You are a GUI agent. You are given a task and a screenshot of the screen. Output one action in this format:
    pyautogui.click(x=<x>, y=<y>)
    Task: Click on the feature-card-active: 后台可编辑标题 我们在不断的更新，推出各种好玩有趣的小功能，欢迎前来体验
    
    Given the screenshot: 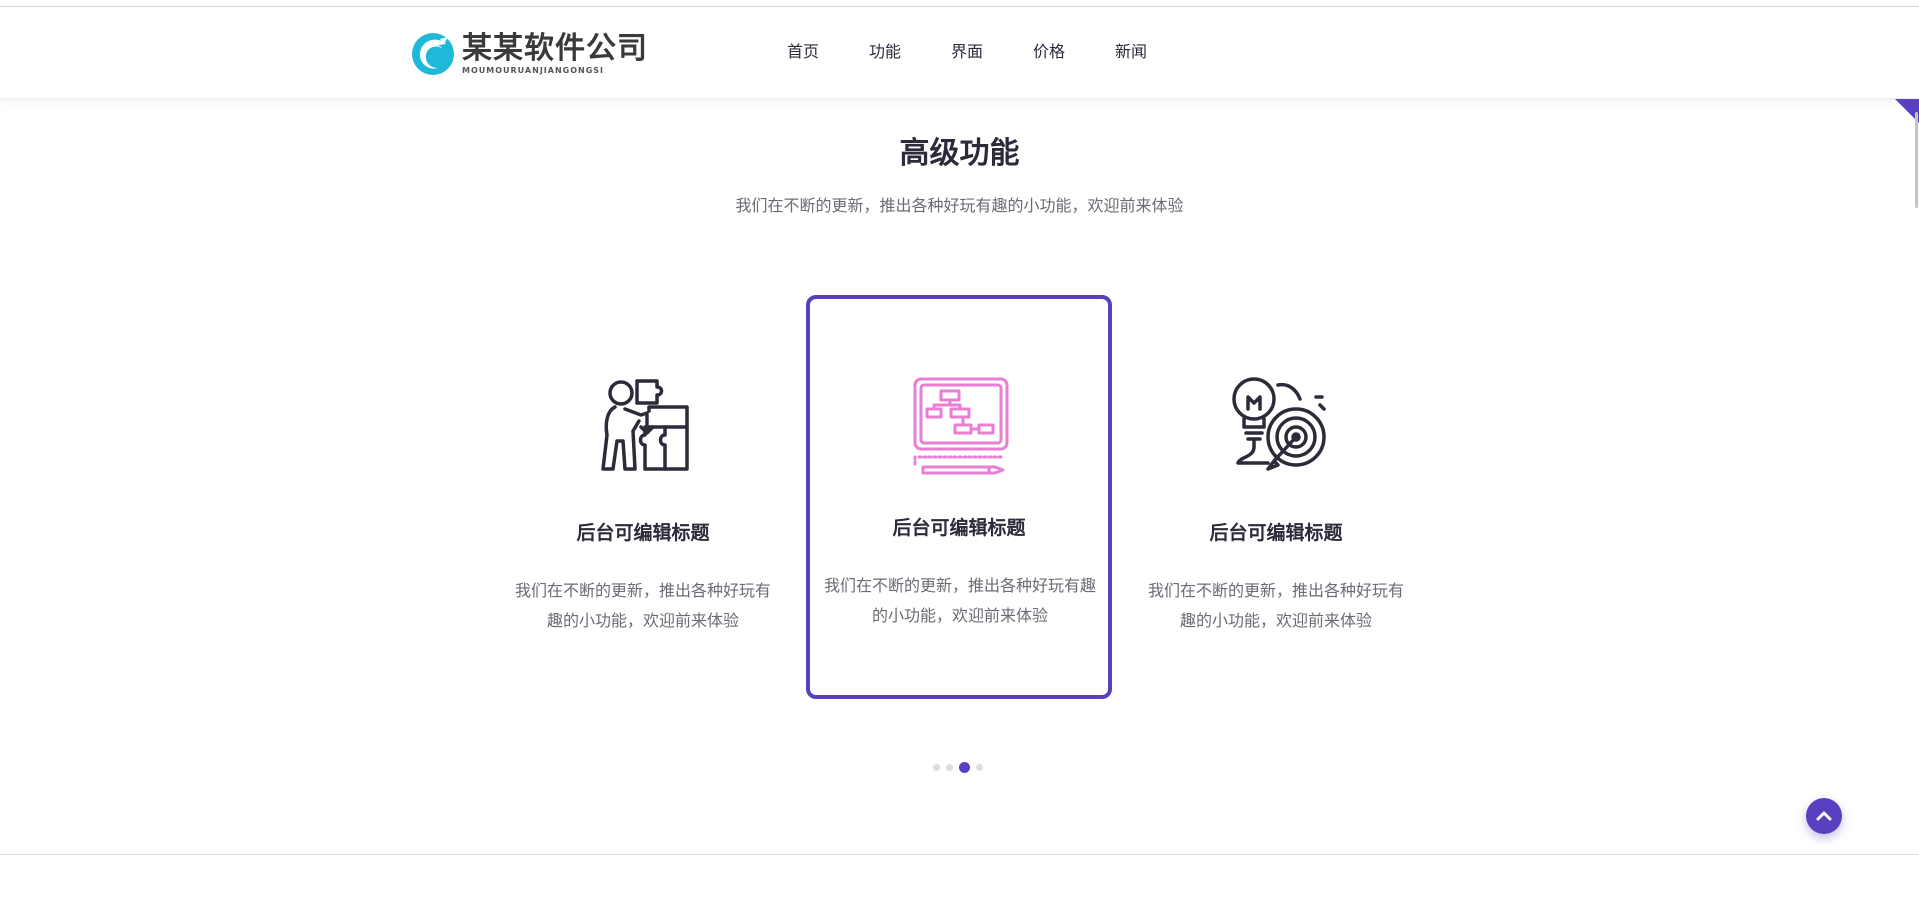 What is the action you would take?
    pyautogui.click(x=959, y=497)
    